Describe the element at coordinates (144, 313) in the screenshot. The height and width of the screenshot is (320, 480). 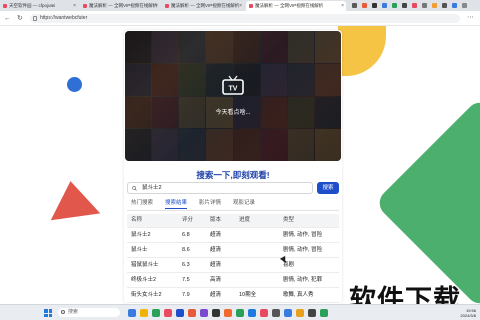
I see `folder-icon` at that location.